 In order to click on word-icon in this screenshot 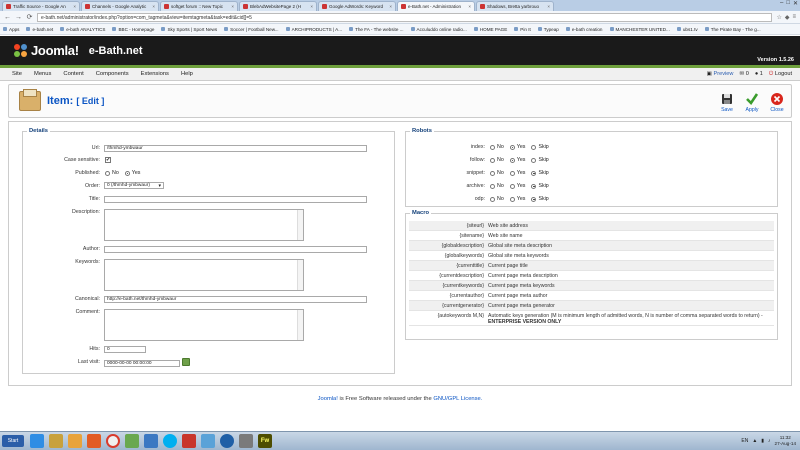, I will do `click(151, 441)`.